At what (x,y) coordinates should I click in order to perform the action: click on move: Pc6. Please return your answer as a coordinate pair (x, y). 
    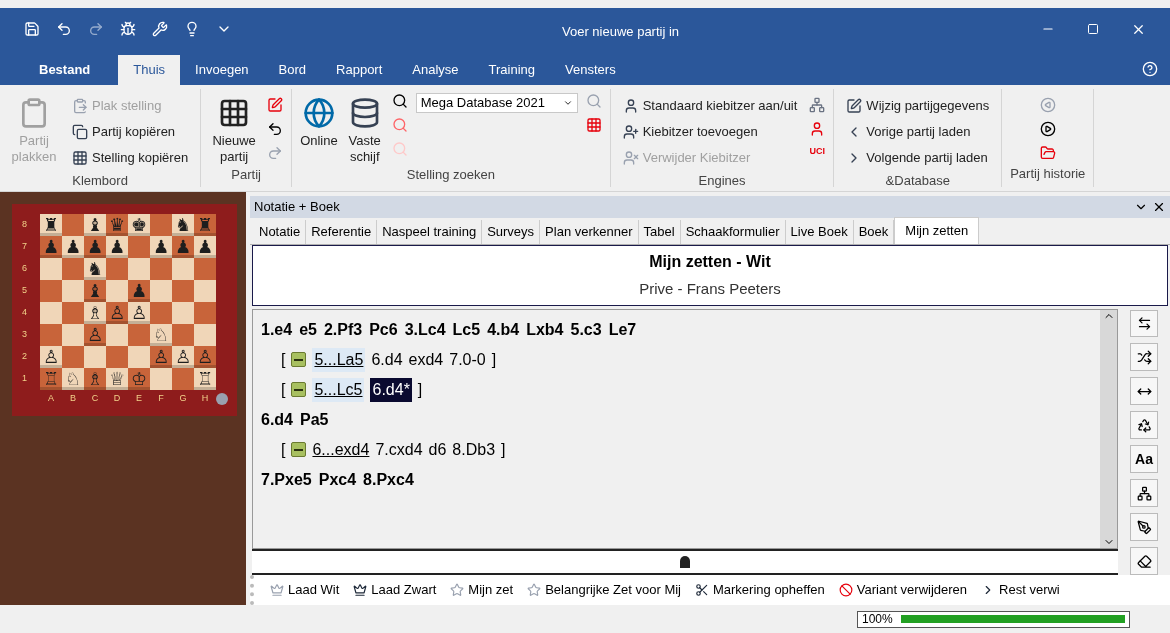
    Looking at the image, I should click on (383, 329).